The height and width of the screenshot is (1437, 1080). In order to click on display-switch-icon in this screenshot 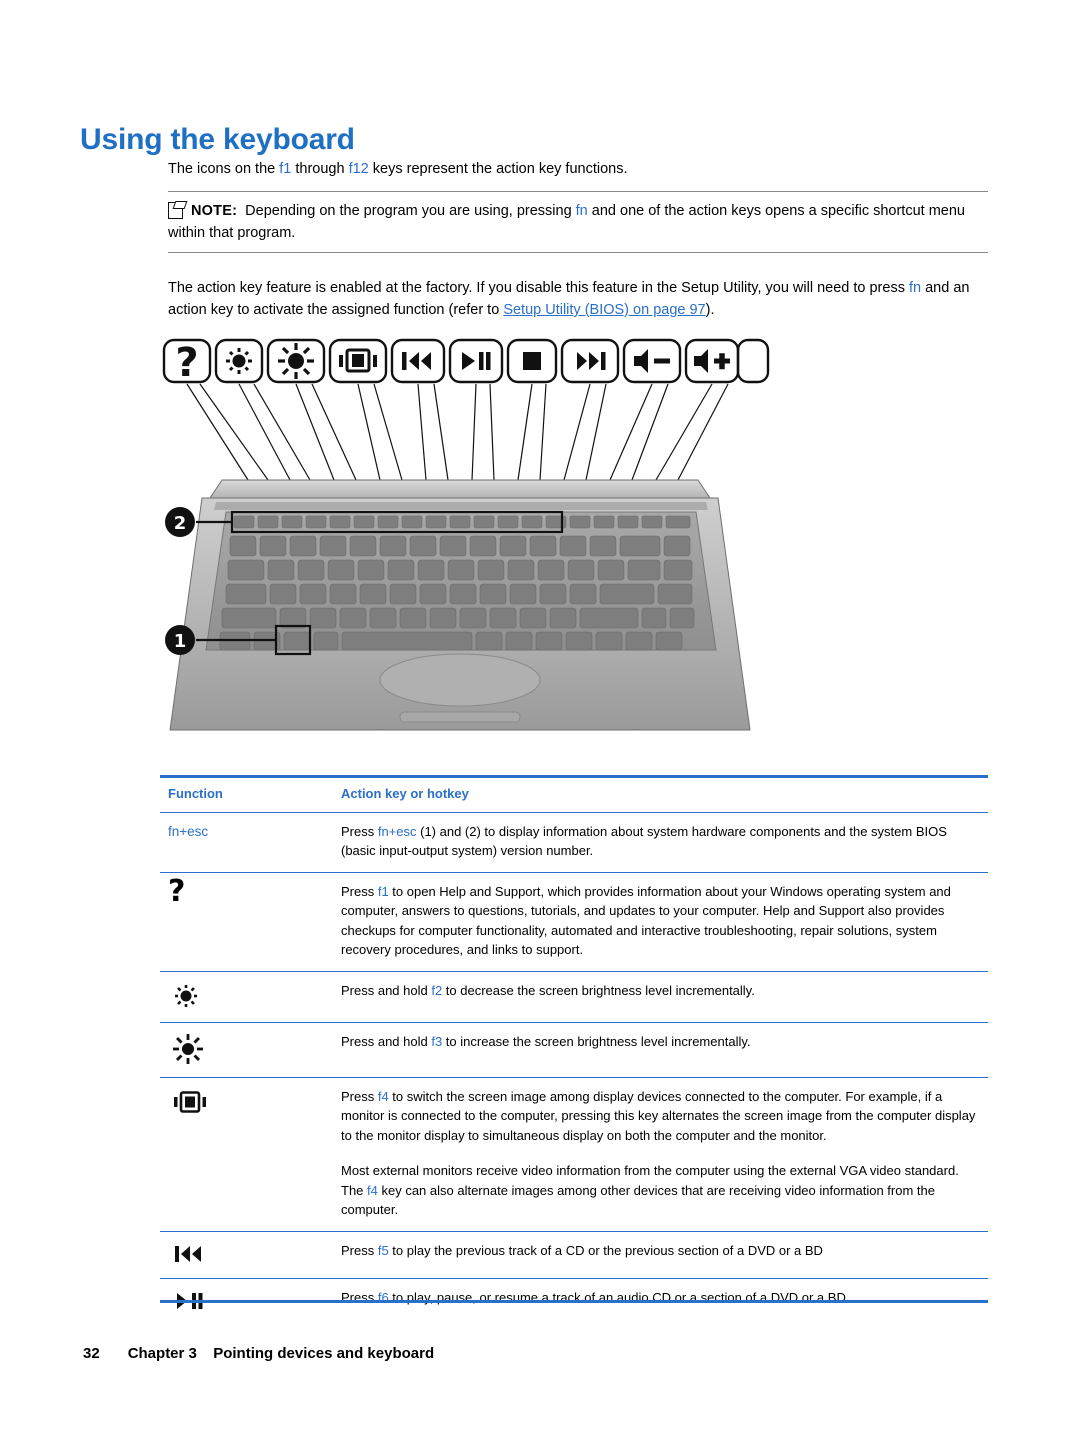, I will do `click(190, 1101)`.